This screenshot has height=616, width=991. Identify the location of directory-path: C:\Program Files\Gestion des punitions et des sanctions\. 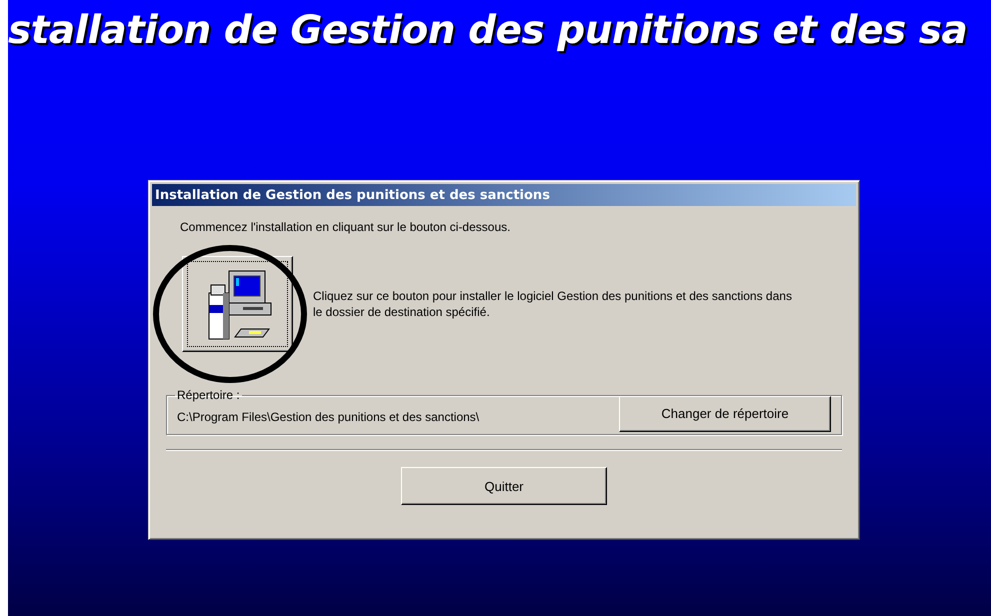
(328, 417).